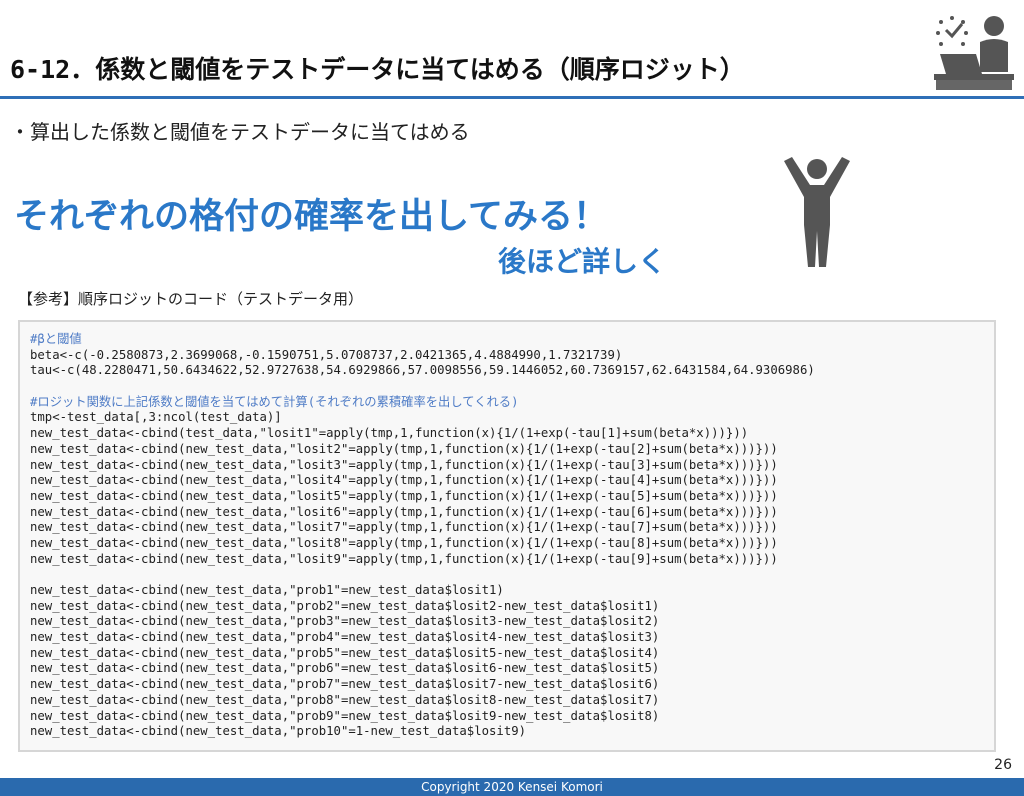  What do you see at coordinates (56, 339) in the screenshot?
I see `code-comment-line: #βと閾値` at bounding box center [56, 339].